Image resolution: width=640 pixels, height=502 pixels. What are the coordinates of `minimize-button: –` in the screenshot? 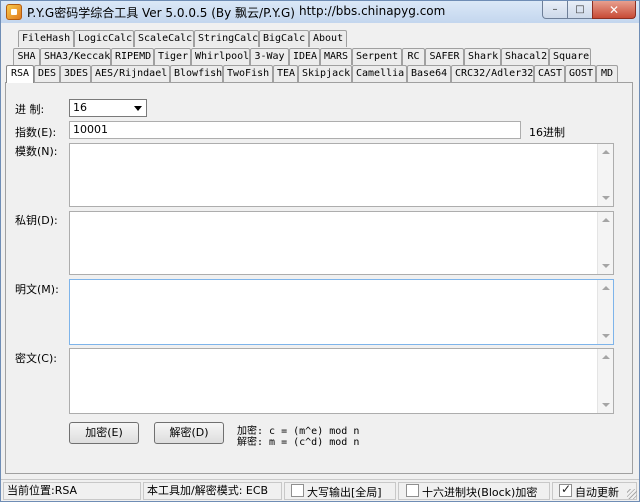 It's located at (555, 10).